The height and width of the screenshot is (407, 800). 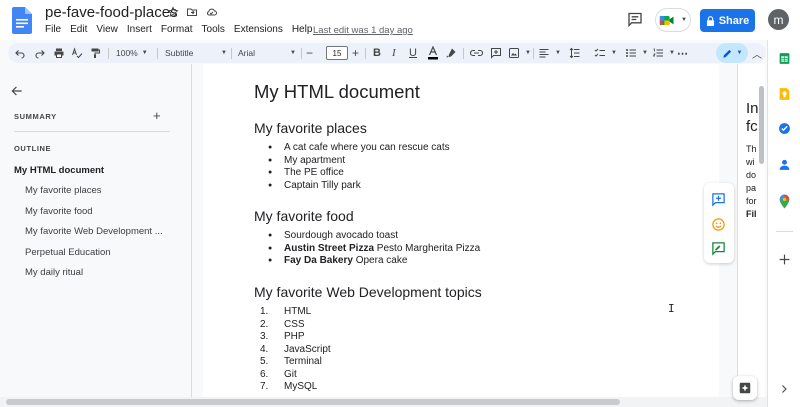 What do you see at coordinates (309, 53) in the screenshot?
I see `decrease-font-size-button: −` at bounding box center [309, 53].